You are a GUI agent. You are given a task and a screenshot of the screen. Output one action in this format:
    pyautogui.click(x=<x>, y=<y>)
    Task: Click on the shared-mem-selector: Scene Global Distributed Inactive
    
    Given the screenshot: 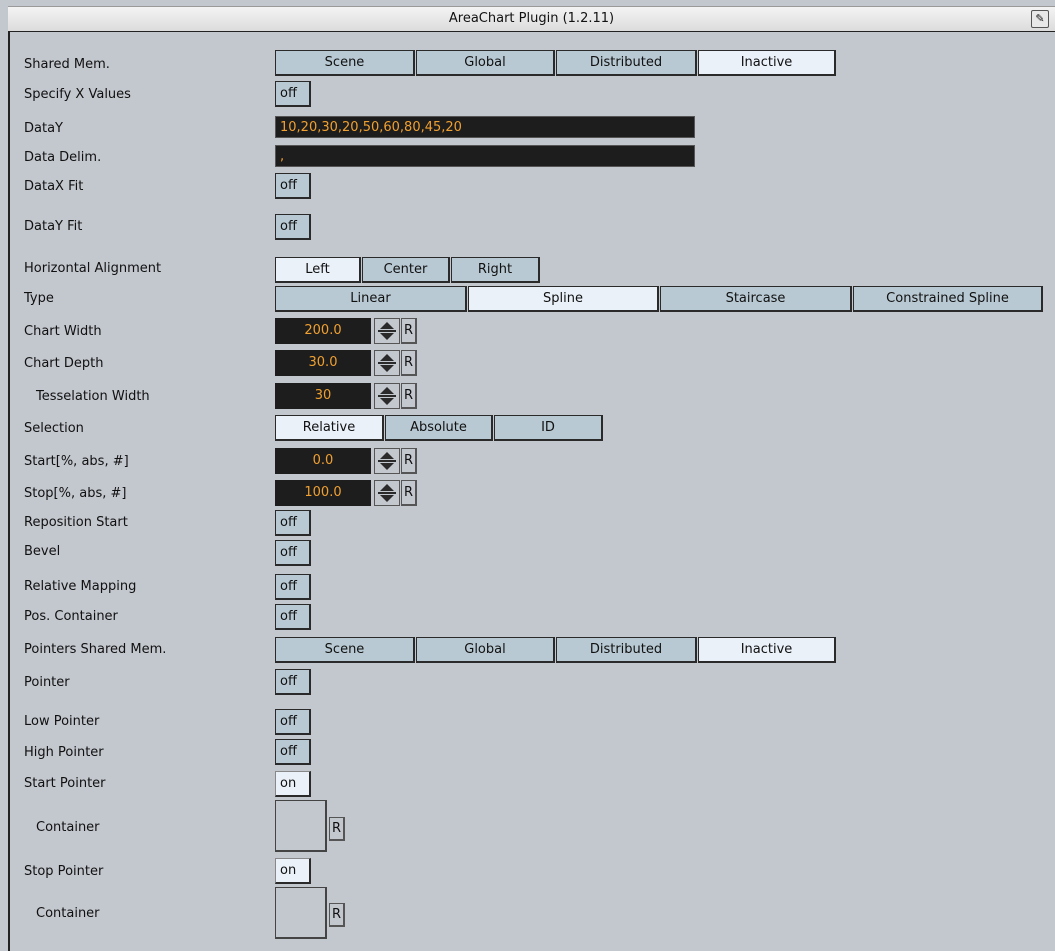 What is the action you would take?
    pyautogui.click(x=556, y=63)
    